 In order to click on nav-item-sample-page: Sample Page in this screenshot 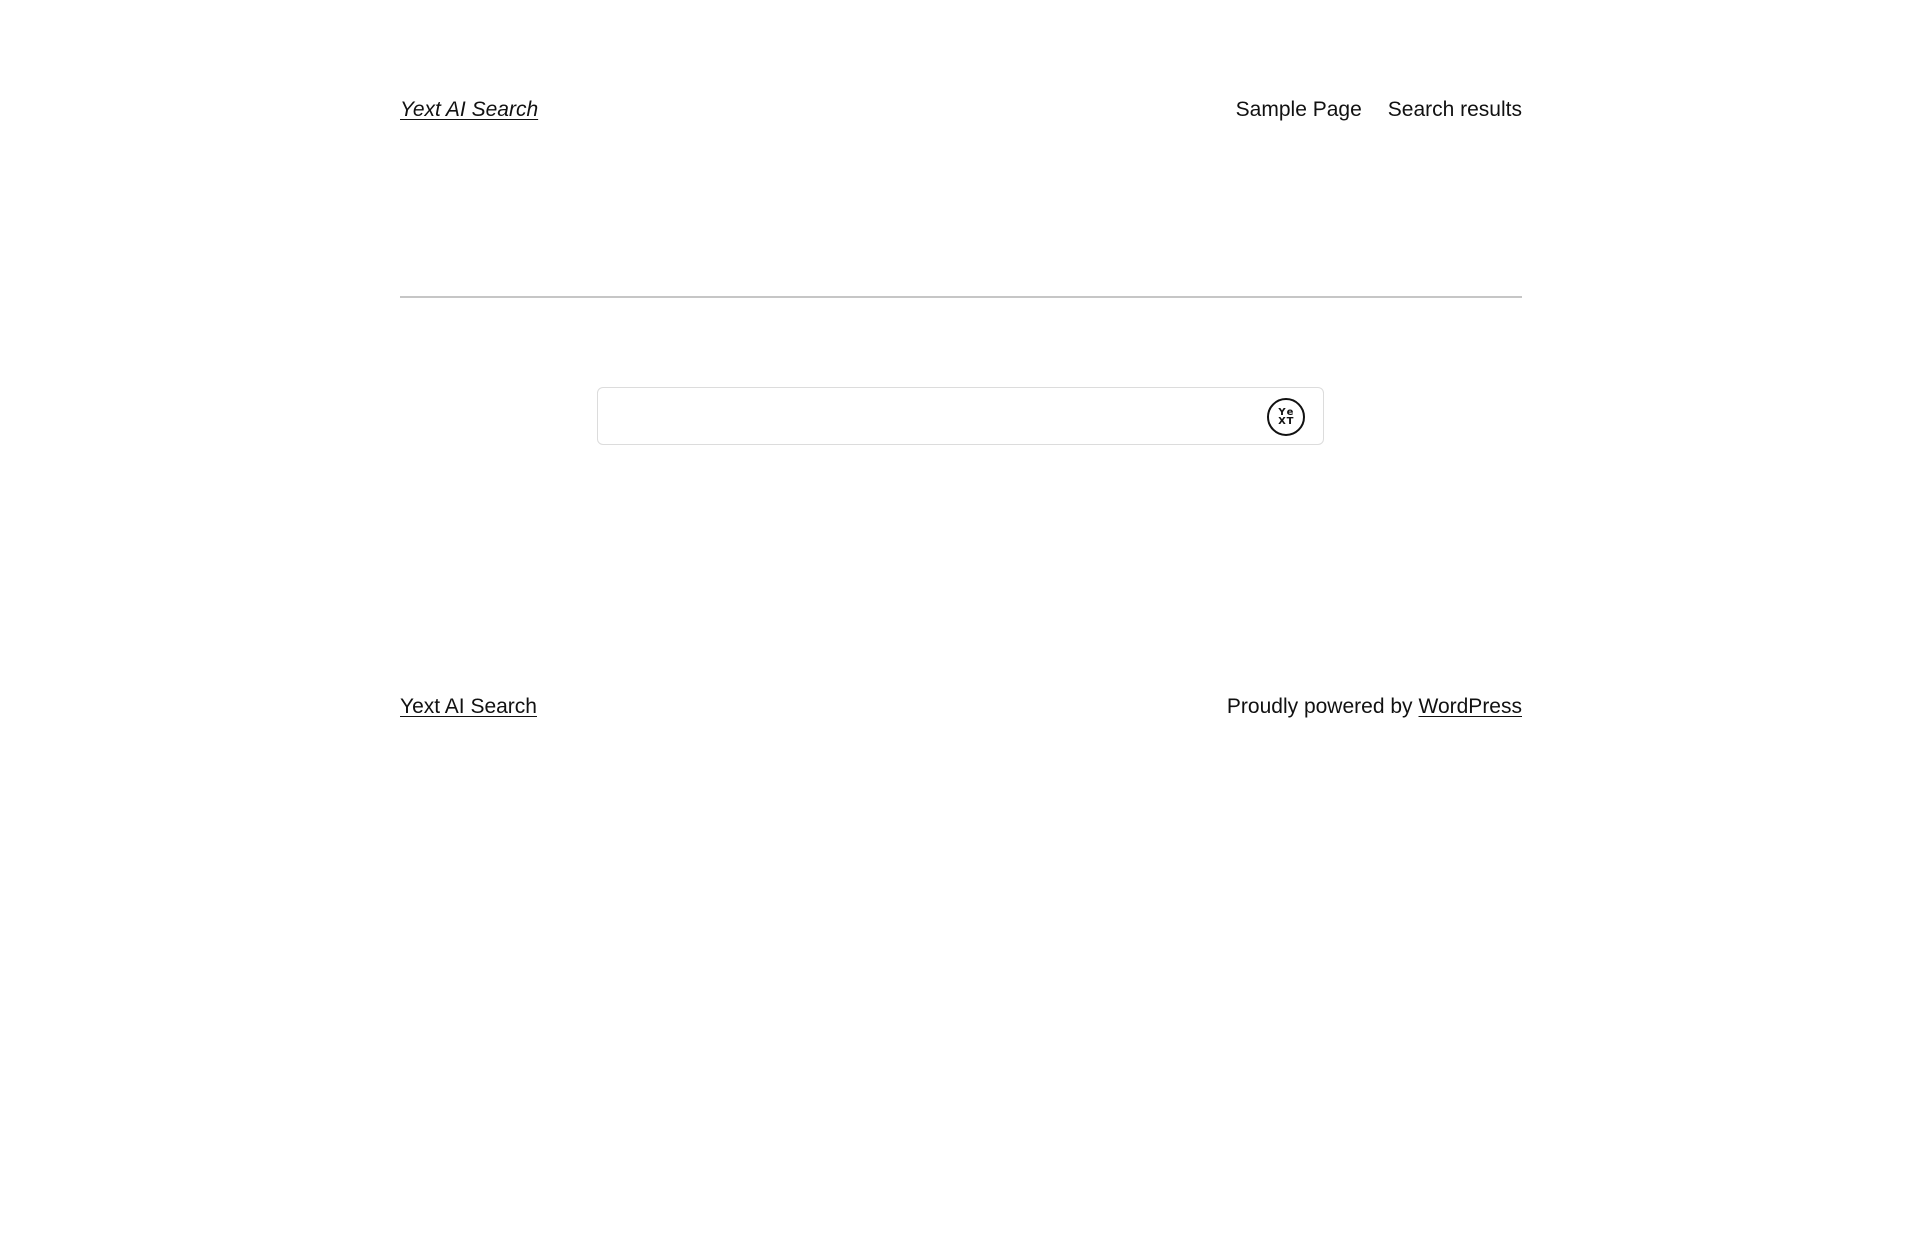, I will do `click(1299, 110)`.